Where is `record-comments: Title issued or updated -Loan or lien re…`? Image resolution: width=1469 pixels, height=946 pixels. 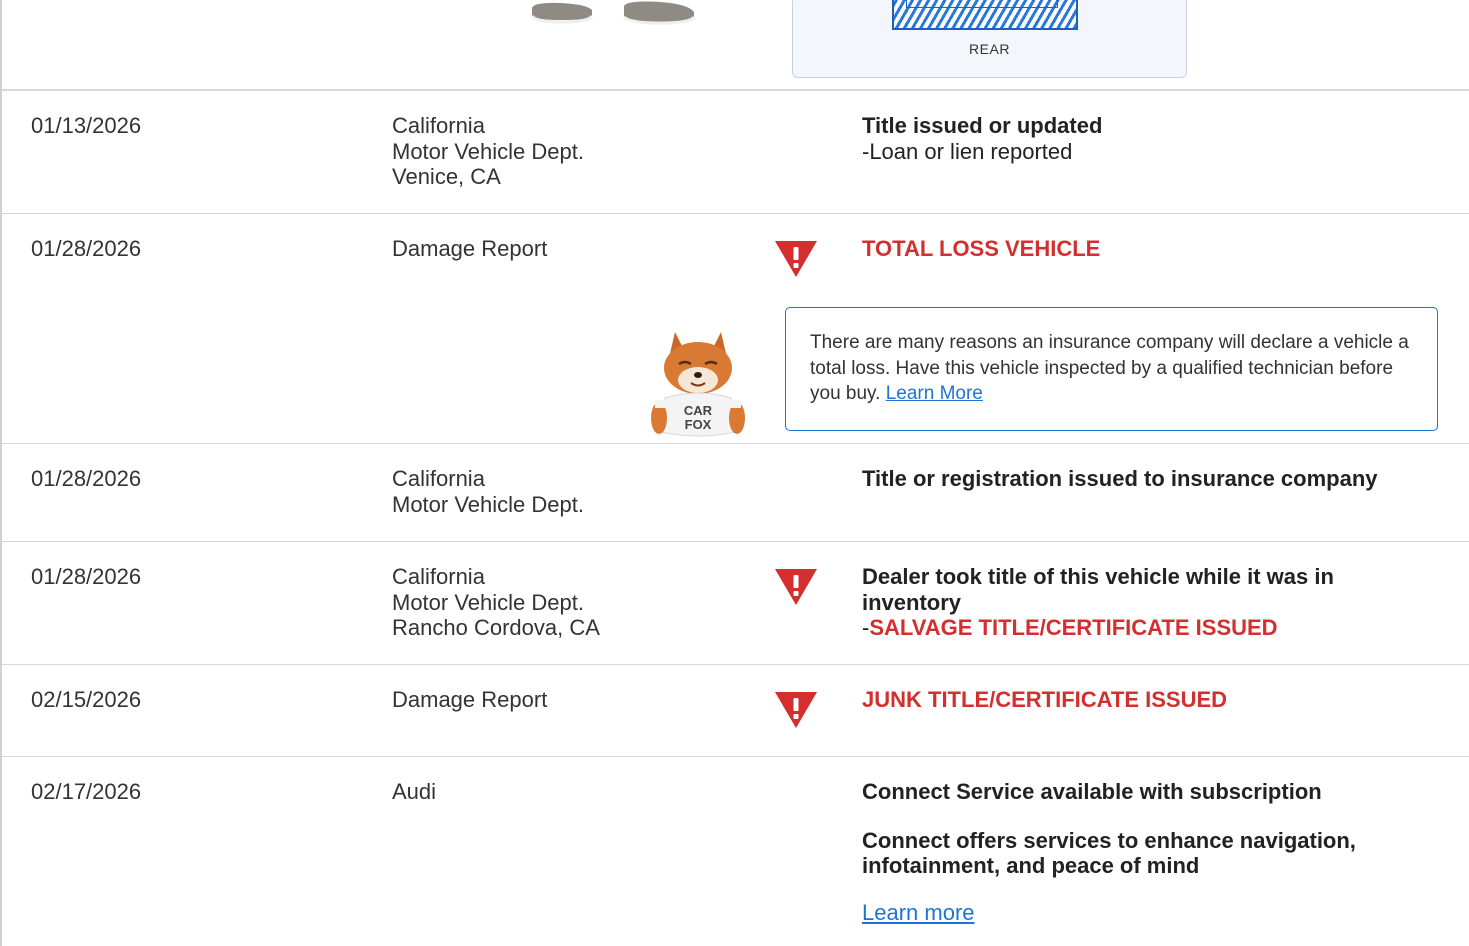 record-comments: Title issued or updated -Loan or lien re… is located at coordinates (1142, 138).